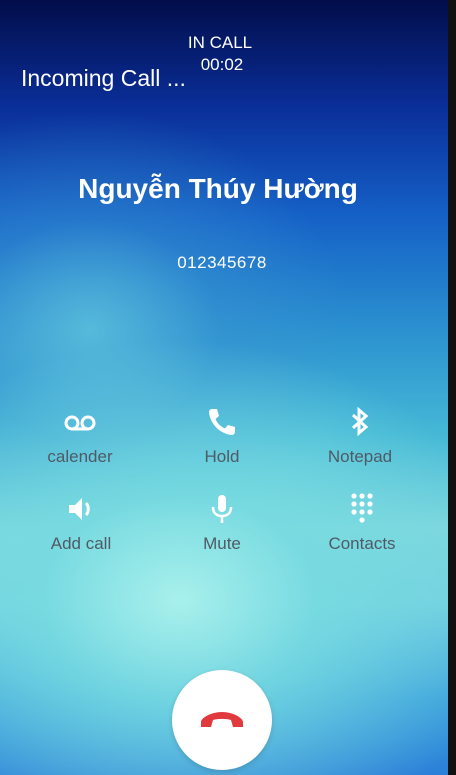 The image size is (456, 775). Describe the element at coordinates (222, 527) in the screenshot. I see `mute-button: Mute` at that location.